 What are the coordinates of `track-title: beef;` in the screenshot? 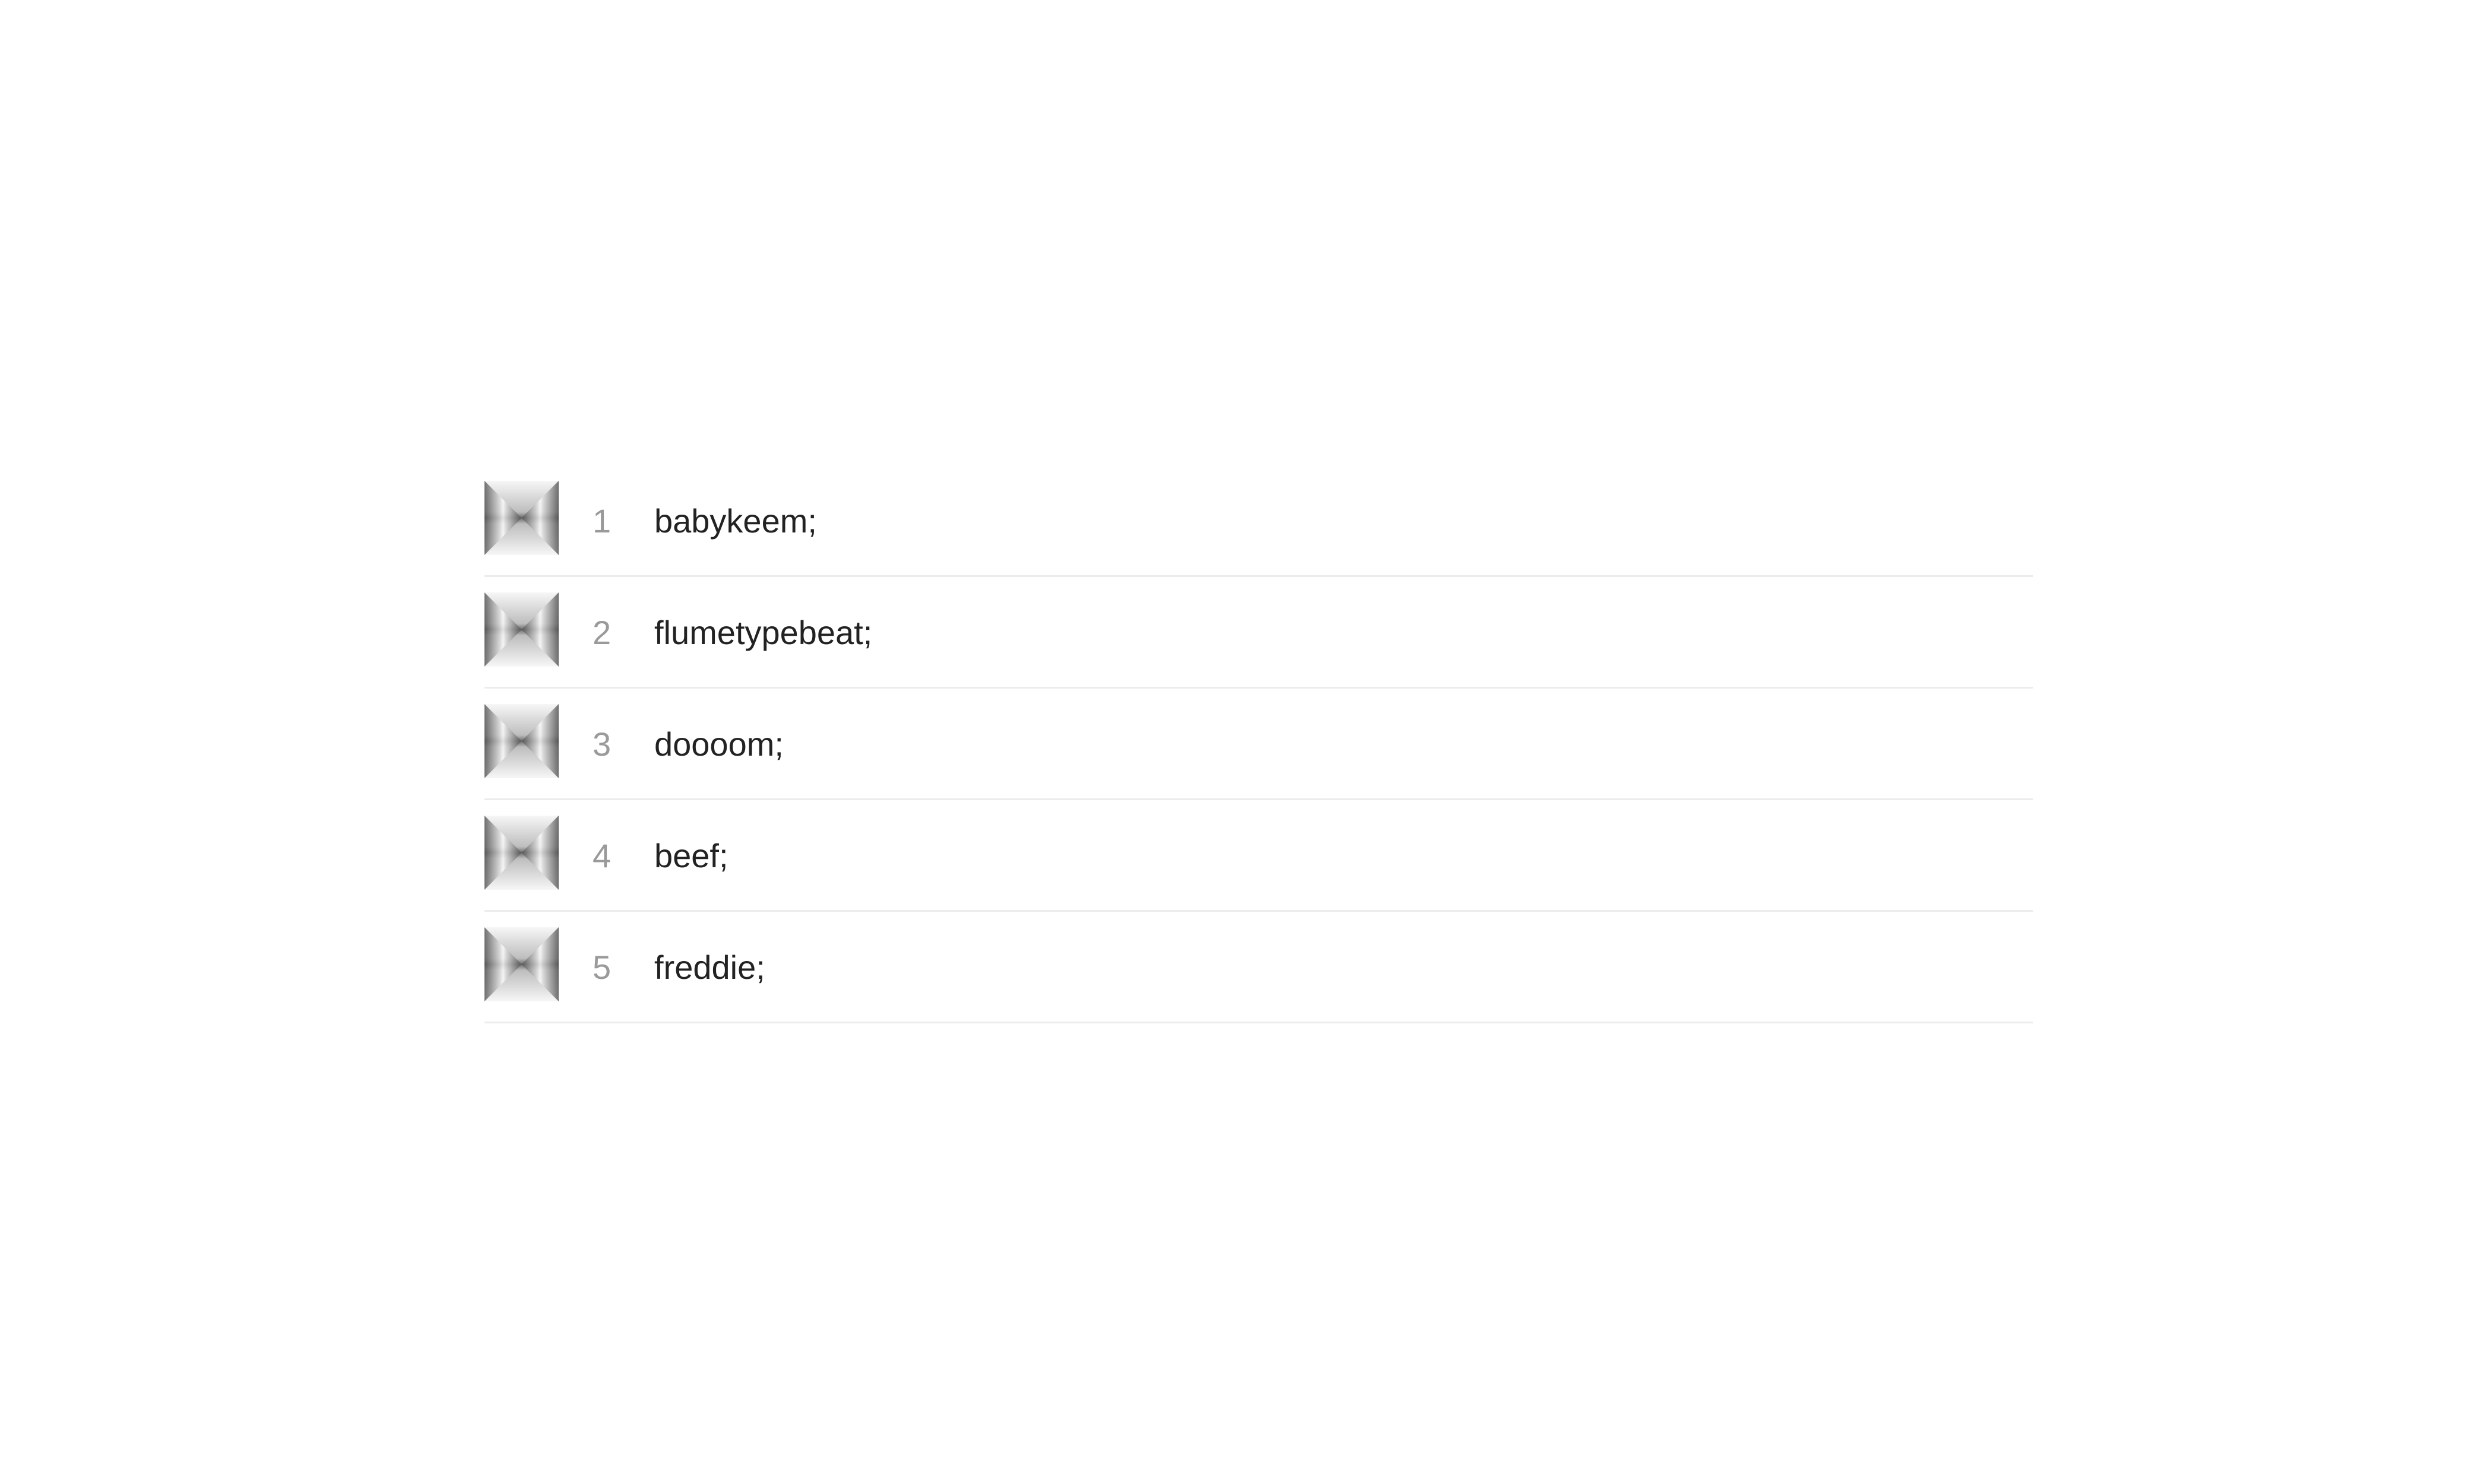 It's located at (691, 856).